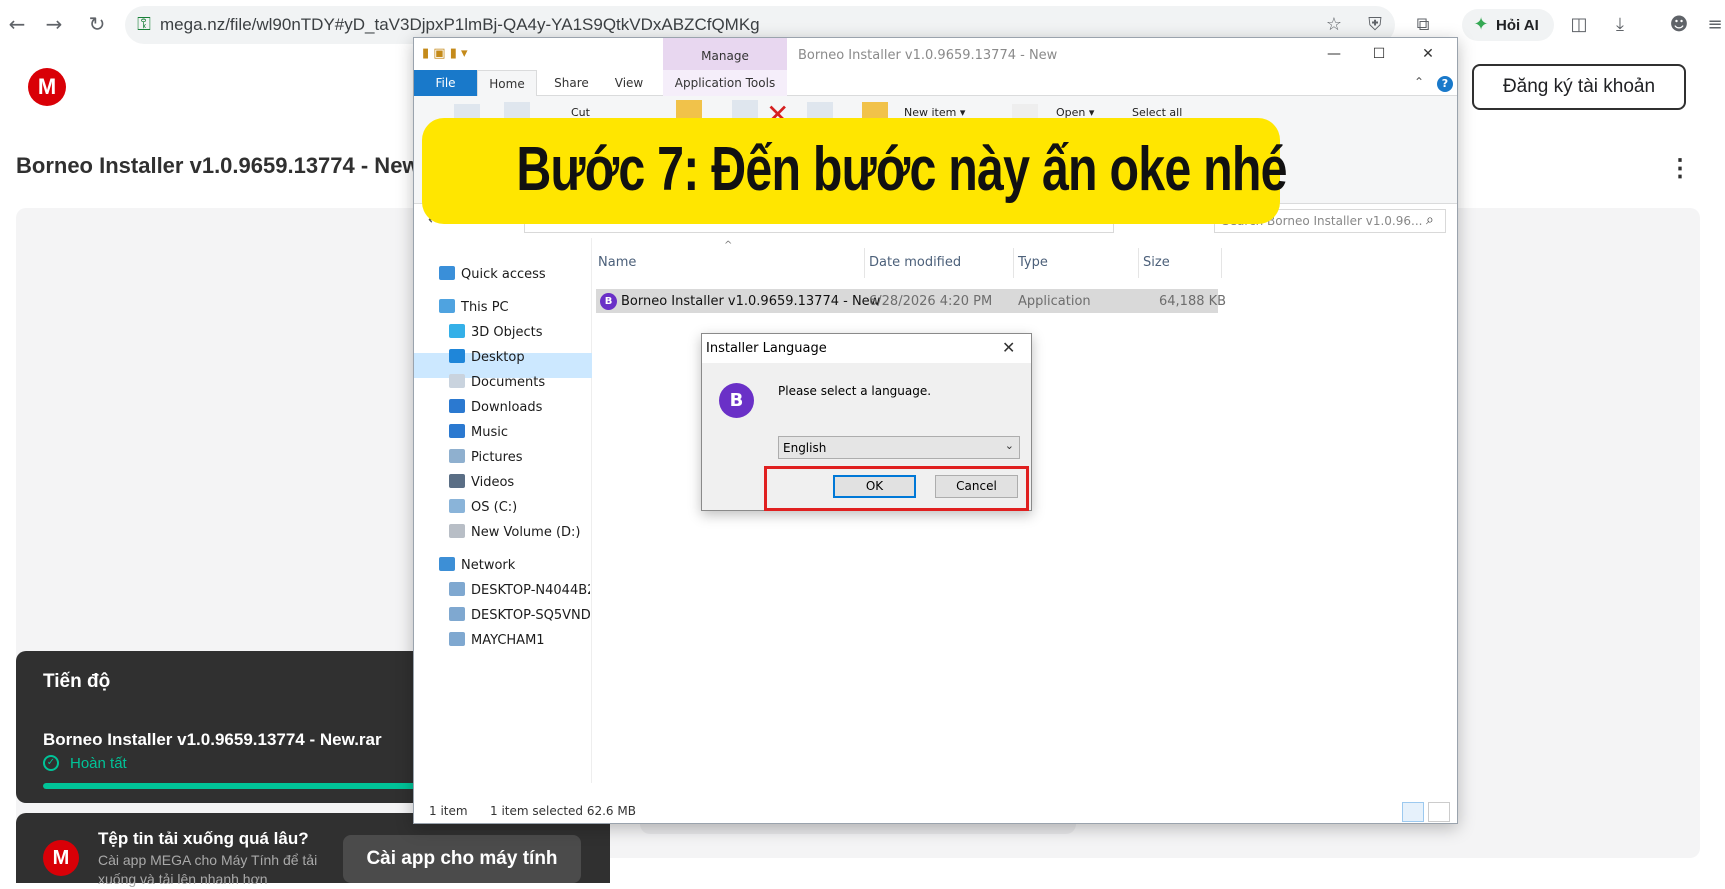 The image size is (1725, 889). Describe the element at coordinates (1419, 82) in the screenshot. I see `collapse-ribbon-icon: ⌃` at that location.